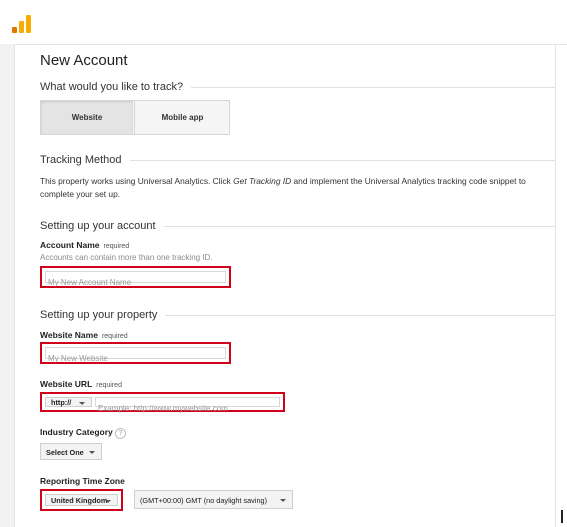  What do you see at coordinates (204, 500) in the screenshot?
I see `timezone-value: (GMT+00:00) GMT (no daylight saving)` at bounding box center [204, 500].